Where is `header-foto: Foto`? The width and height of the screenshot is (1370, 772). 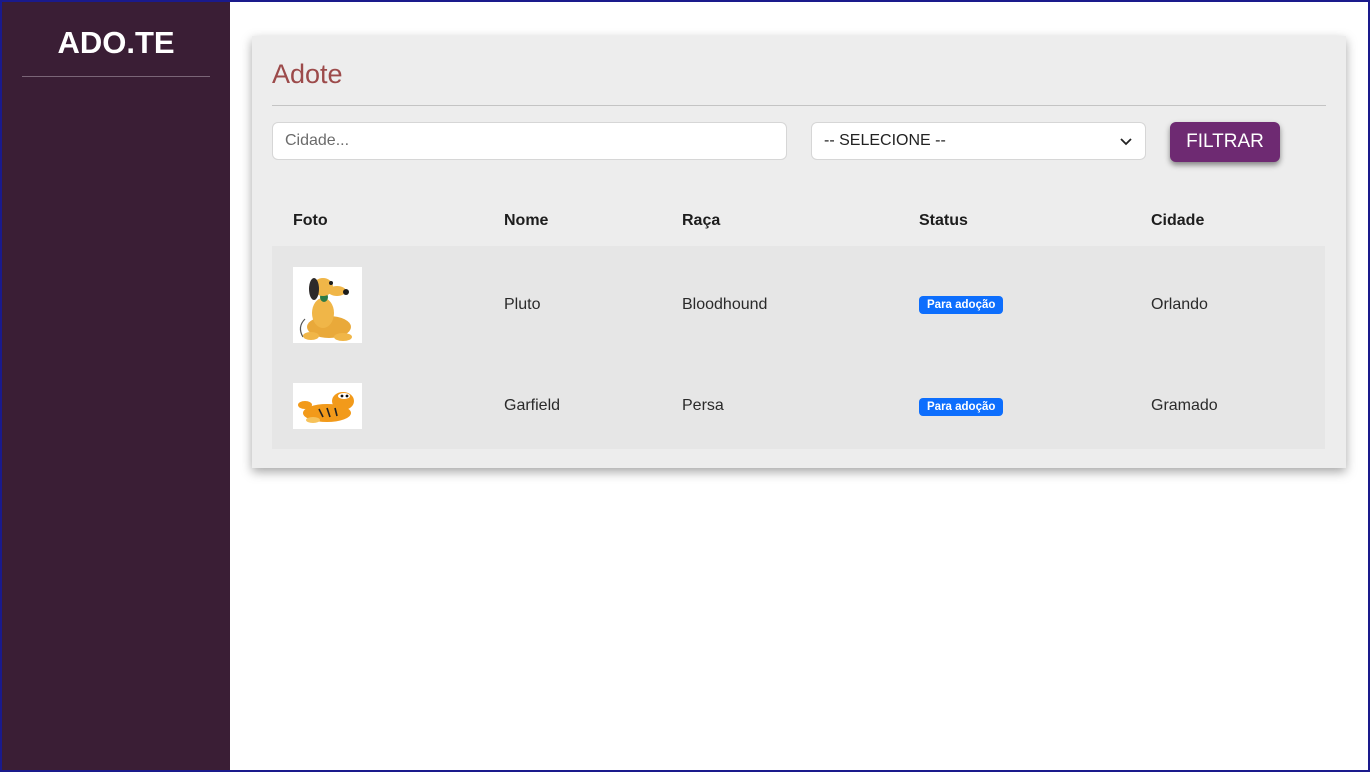
header-foto: Foto is located at coordinates (310, 220).